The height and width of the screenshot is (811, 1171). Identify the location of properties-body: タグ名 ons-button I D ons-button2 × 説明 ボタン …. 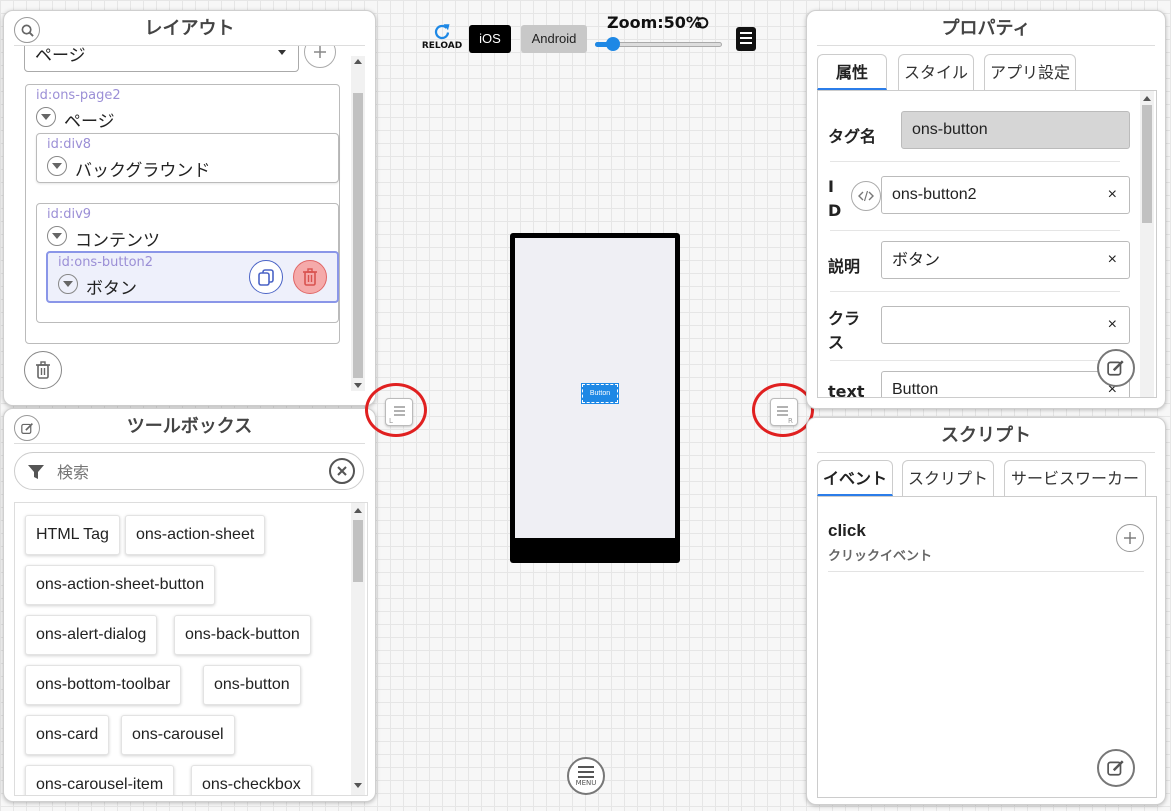
(987, 244).